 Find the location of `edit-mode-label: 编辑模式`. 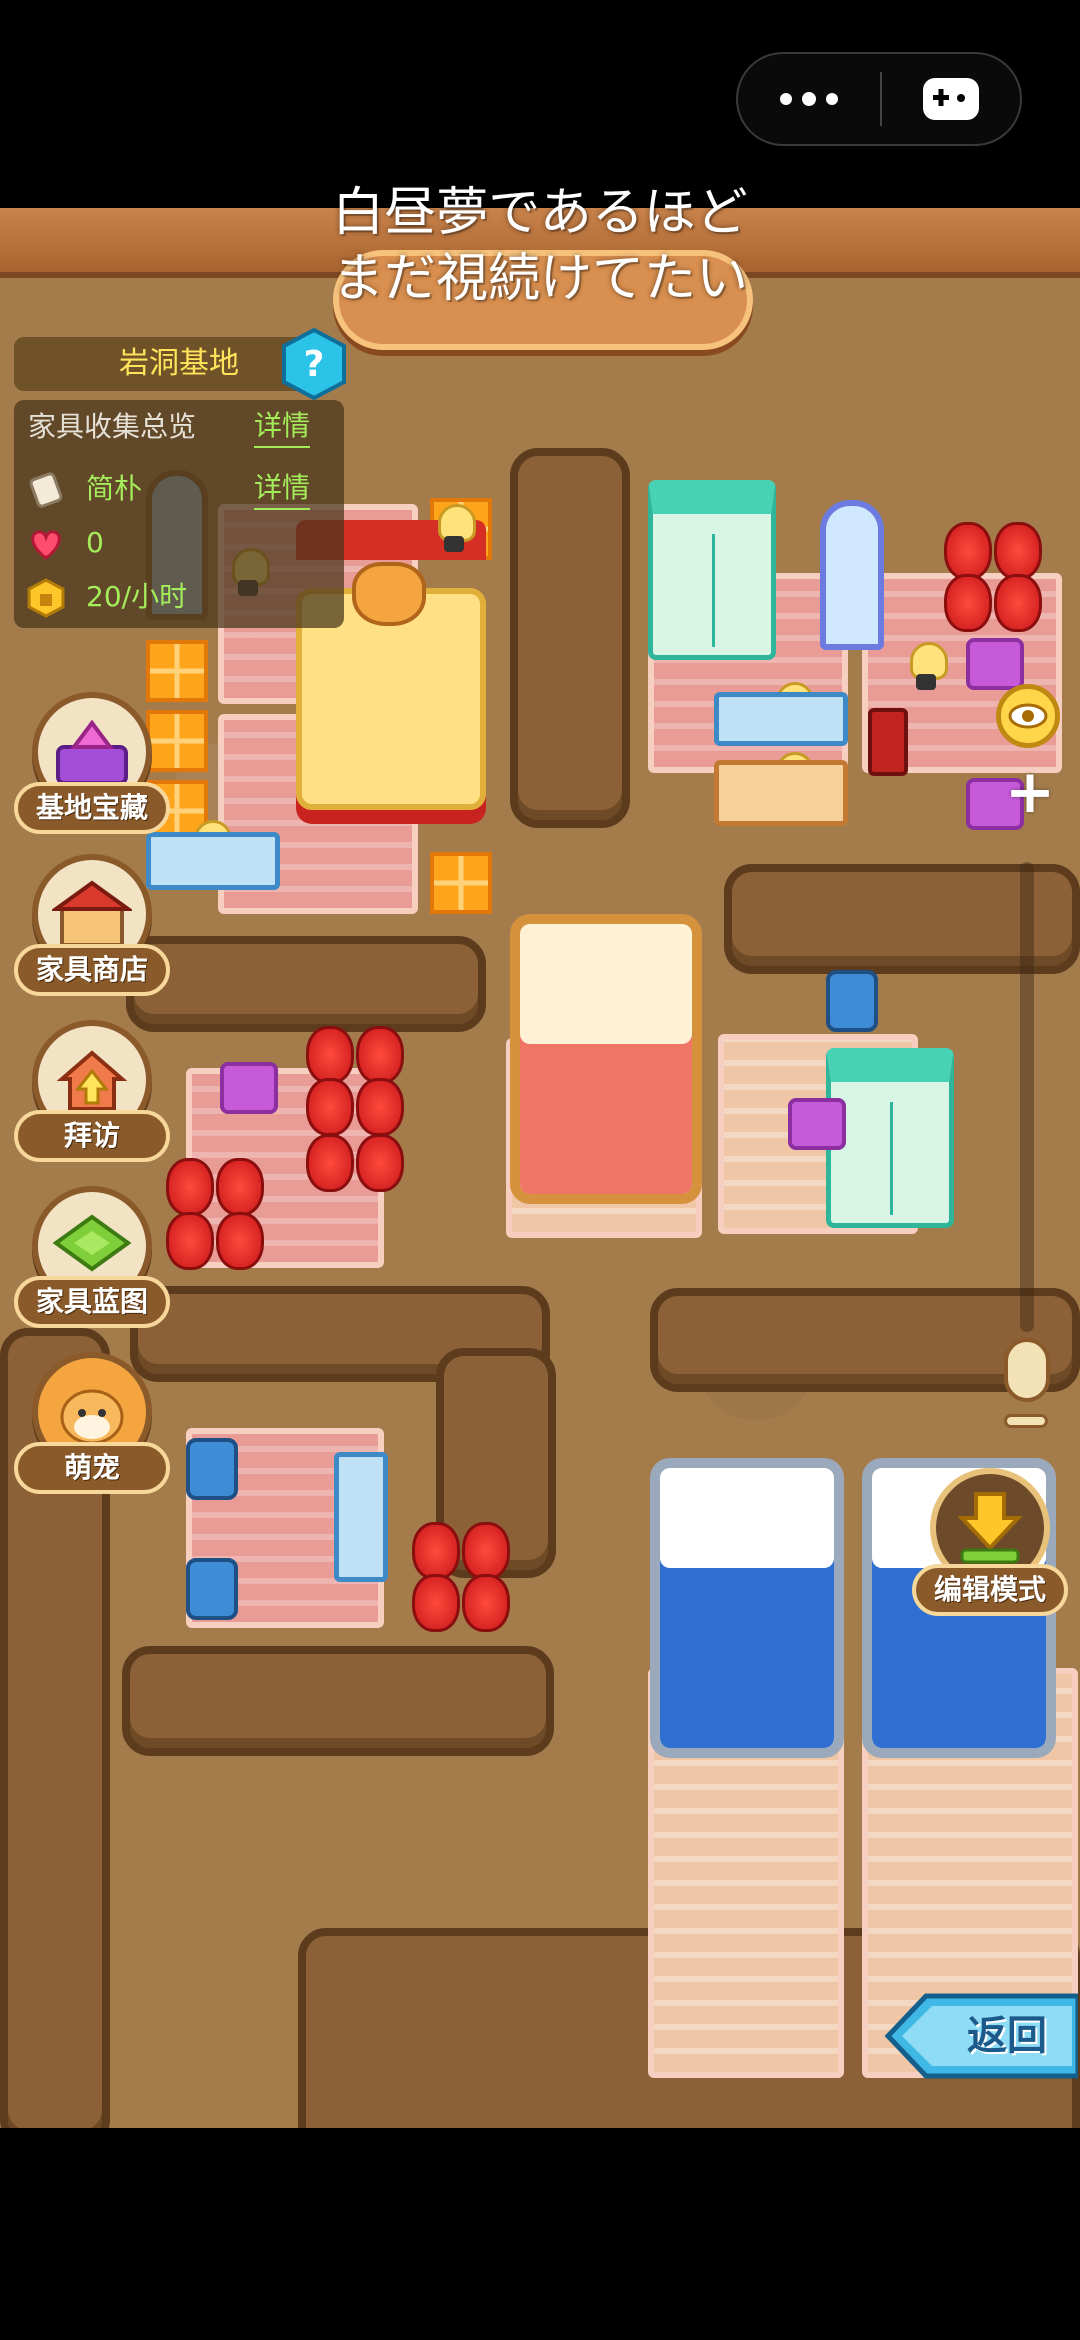

edit-mode-label: 编辑模式 is located at coordinates (990, 1590).